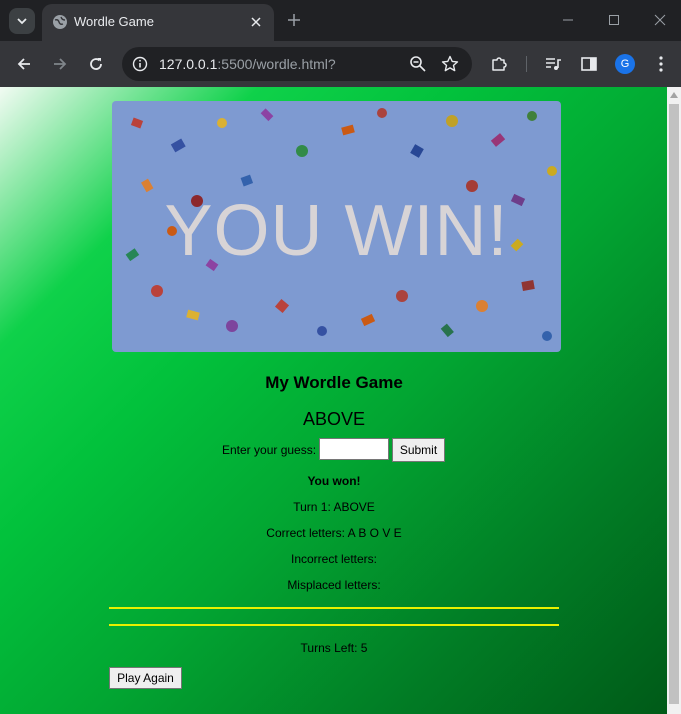 This screenshot has height=714, width=681. I want to click on scroll-up-button, so click(674, 95).